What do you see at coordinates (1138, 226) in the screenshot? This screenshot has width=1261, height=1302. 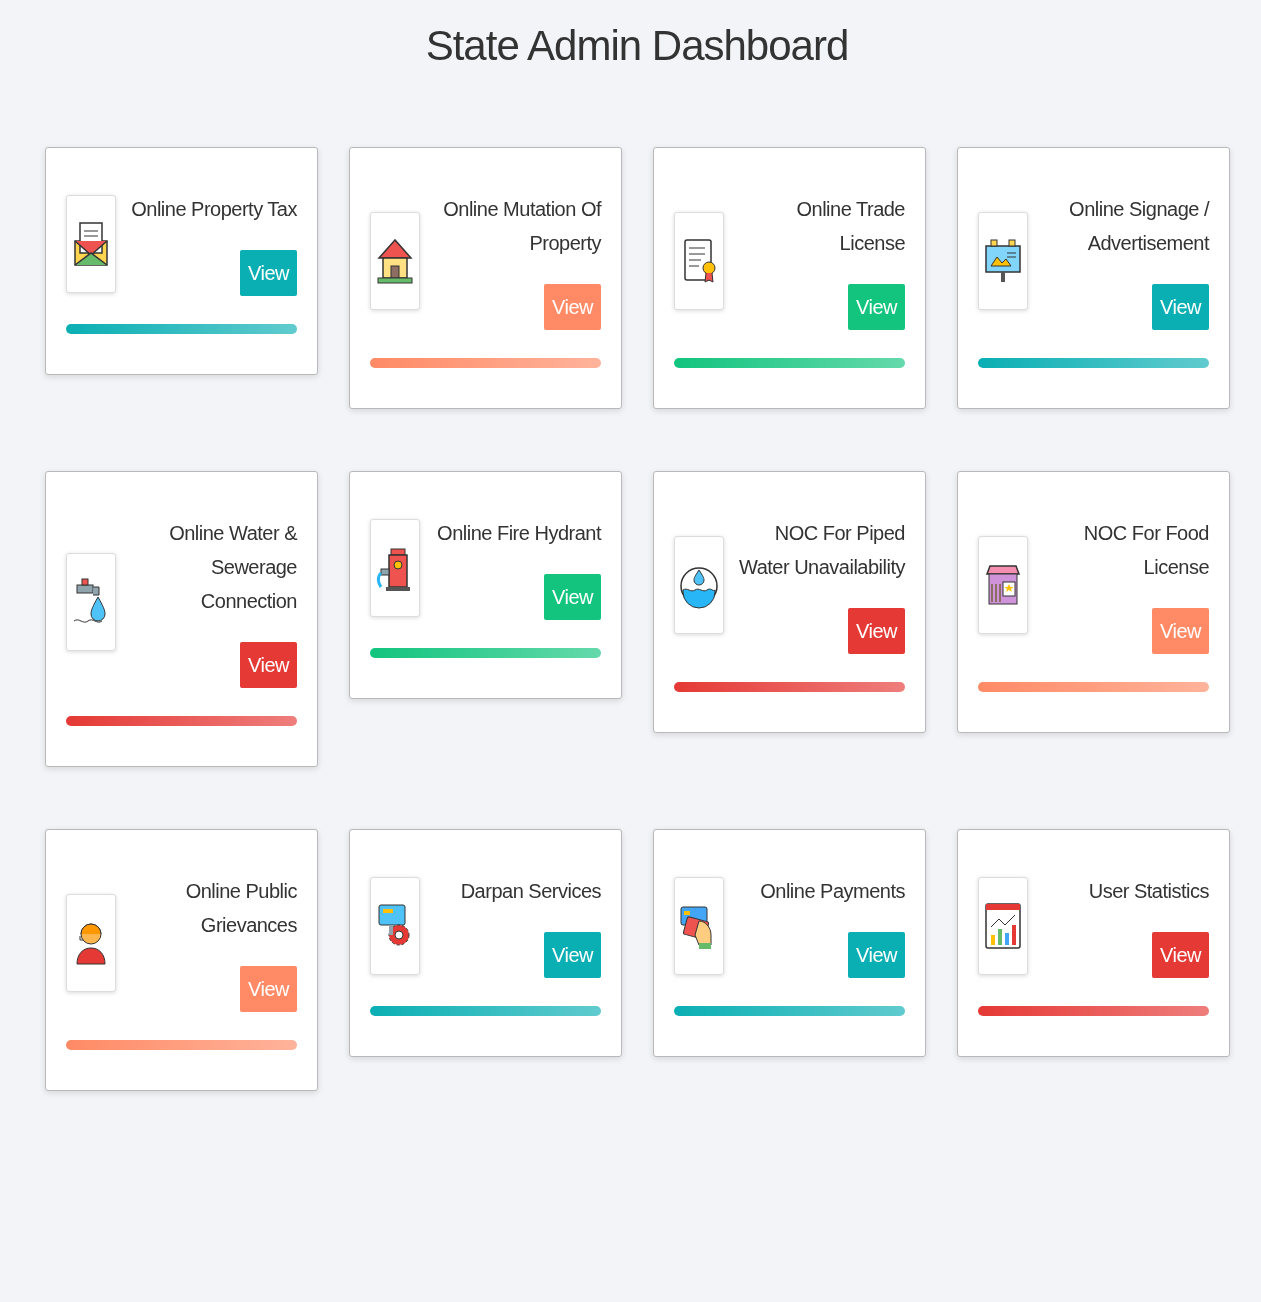 I see `service-title: Online Signage / Advertisement` at bounding box center [1138, 226].